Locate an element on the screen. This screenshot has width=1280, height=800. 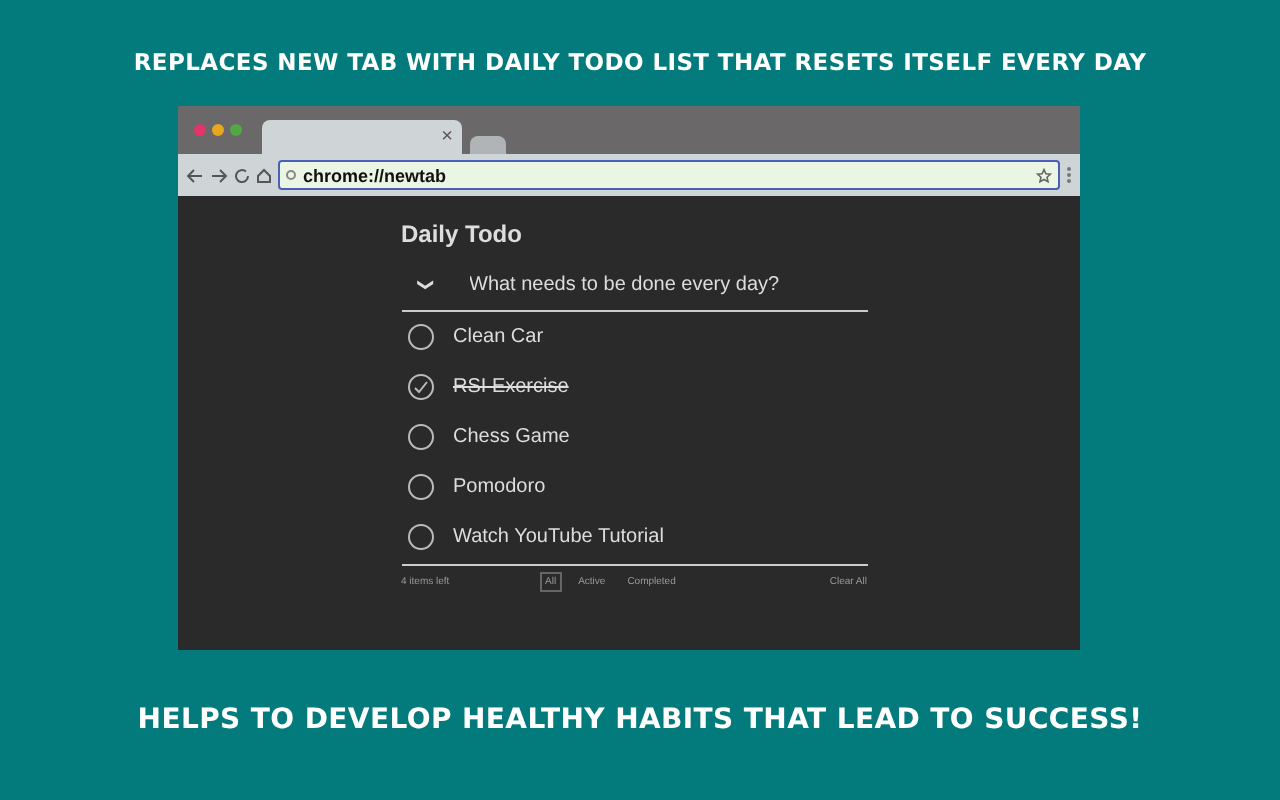
reload-icon is located at coordinates (241, 175).